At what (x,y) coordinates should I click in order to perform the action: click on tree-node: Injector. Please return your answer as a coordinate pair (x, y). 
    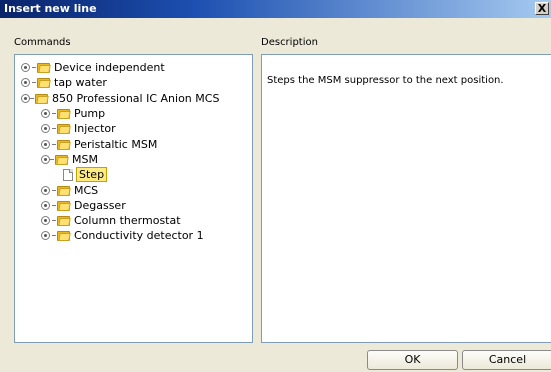
    Looking at the image, I should click on (133, 128).